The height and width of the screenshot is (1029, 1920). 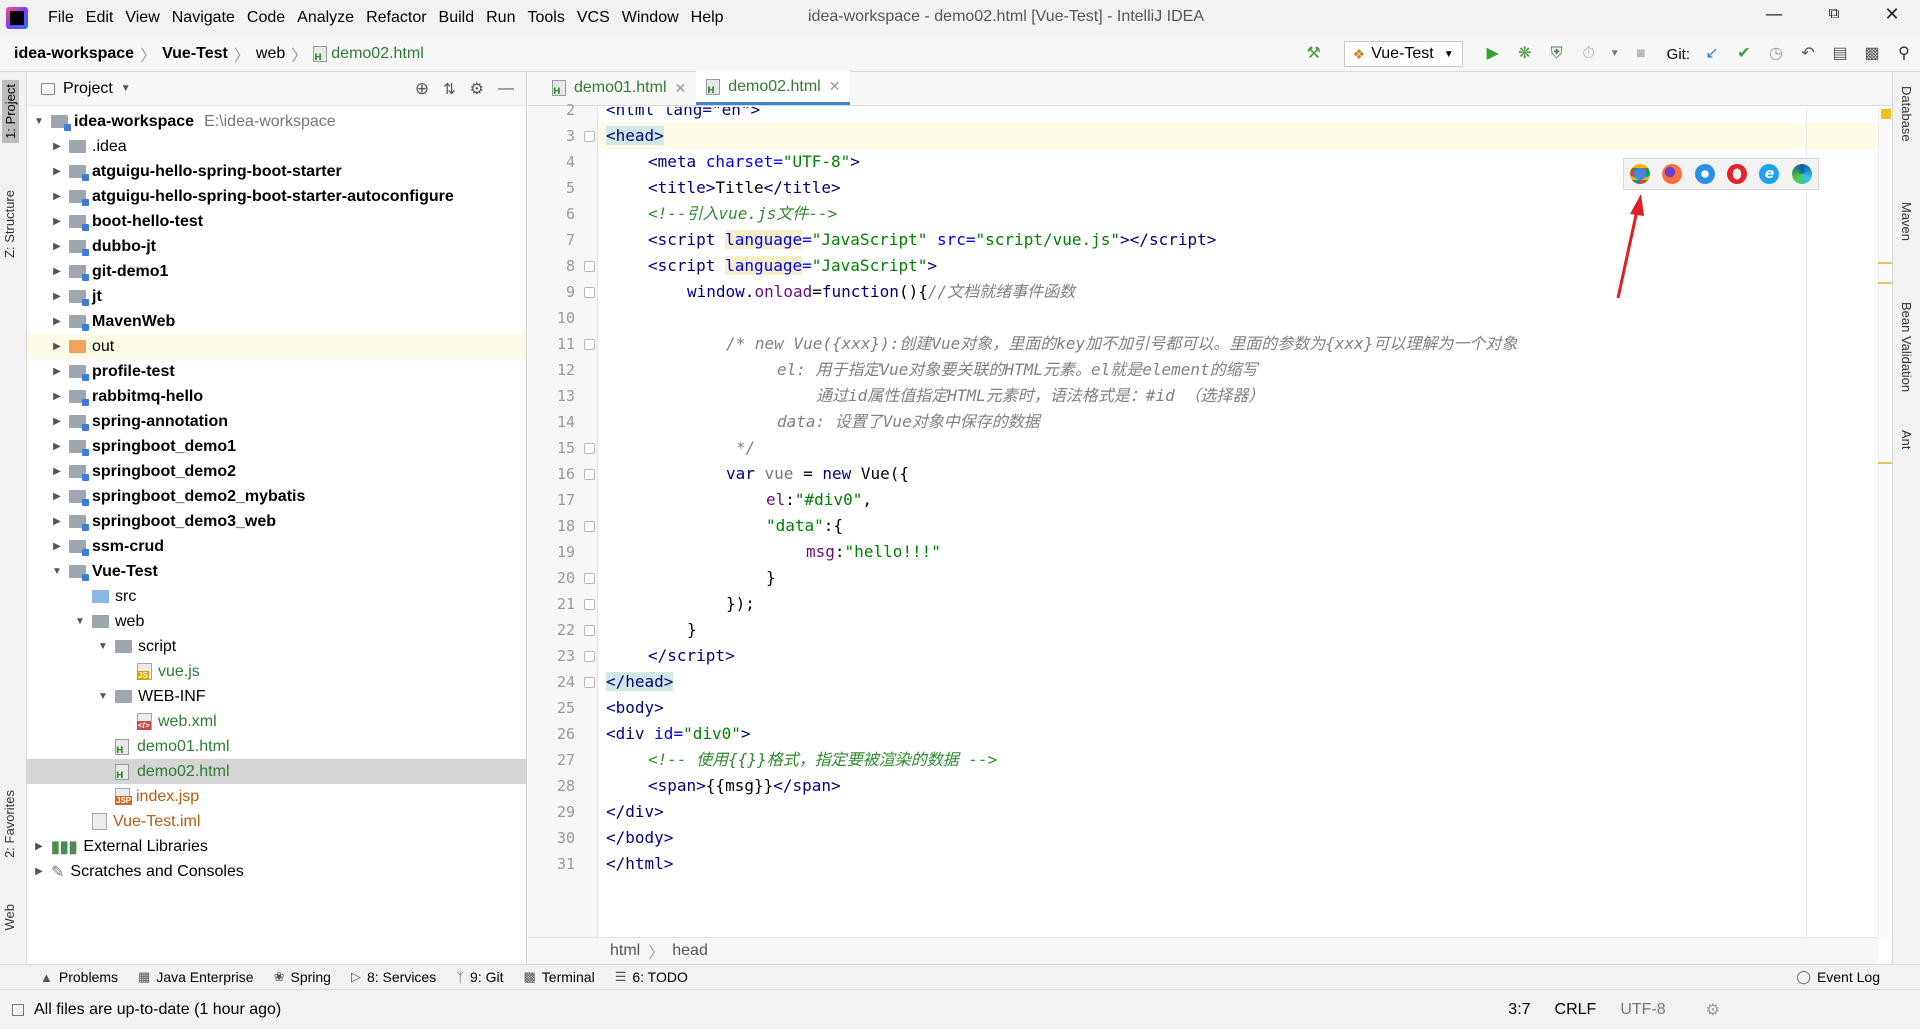 What do you see at coordinates (545, 18) in the screenshot?
I see `menu-tools: Tools` at bounding box center [545, 18].